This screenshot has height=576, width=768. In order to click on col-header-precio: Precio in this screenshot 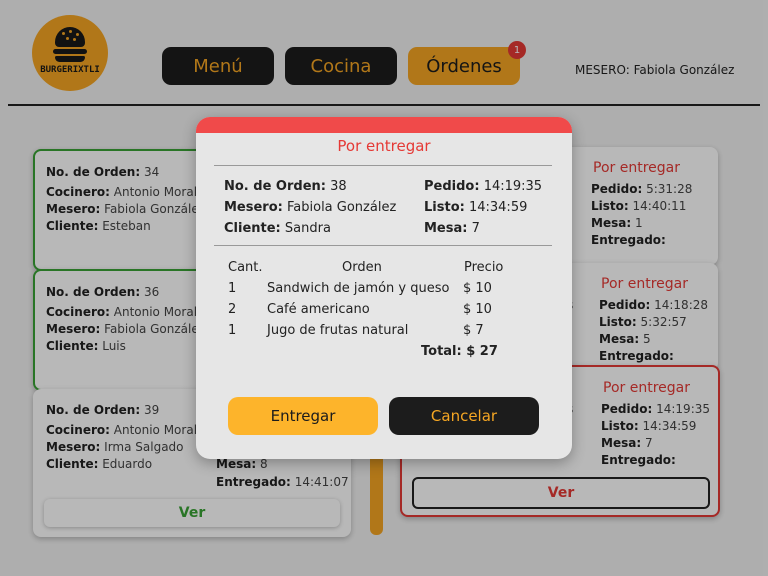, I will do `click(484, 267)`.